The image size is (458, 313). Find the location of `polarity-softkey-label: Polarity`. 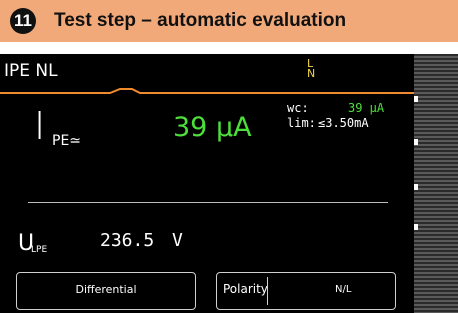

polarity-softkey-label: Polarity is located at coordinates (245, 289).